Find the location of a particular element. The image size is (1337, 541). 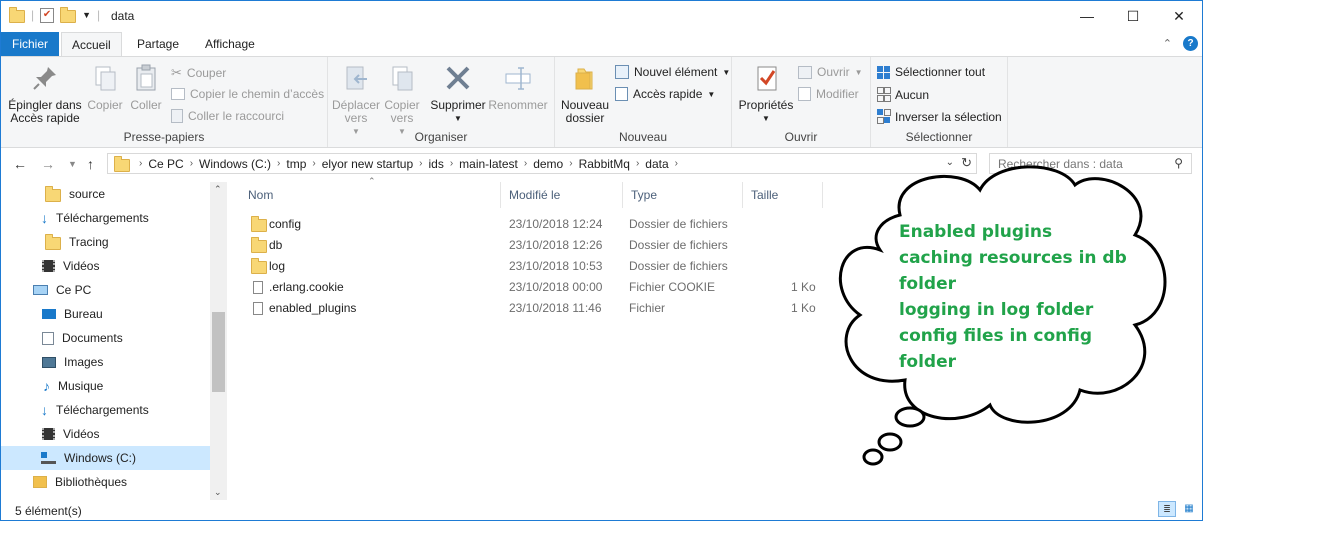

paste-shortcut-button: Coller le raccourci is located at coordinates (227, 116).